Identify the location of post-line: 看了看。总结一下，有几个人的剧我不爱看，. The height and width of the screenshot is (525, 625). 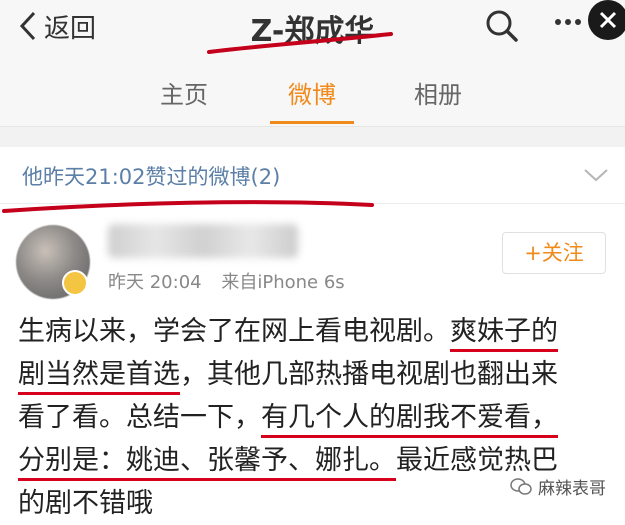
(315, 417).